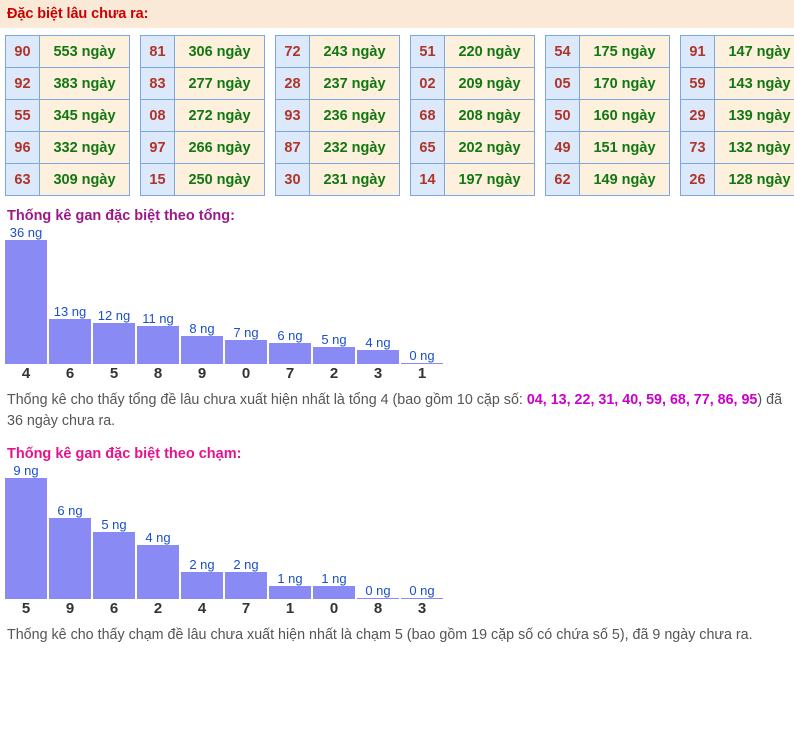  Describe the element at coordinates (472, 180) in the screenshot. I see `table-row: 14 197 ngày` at that location.